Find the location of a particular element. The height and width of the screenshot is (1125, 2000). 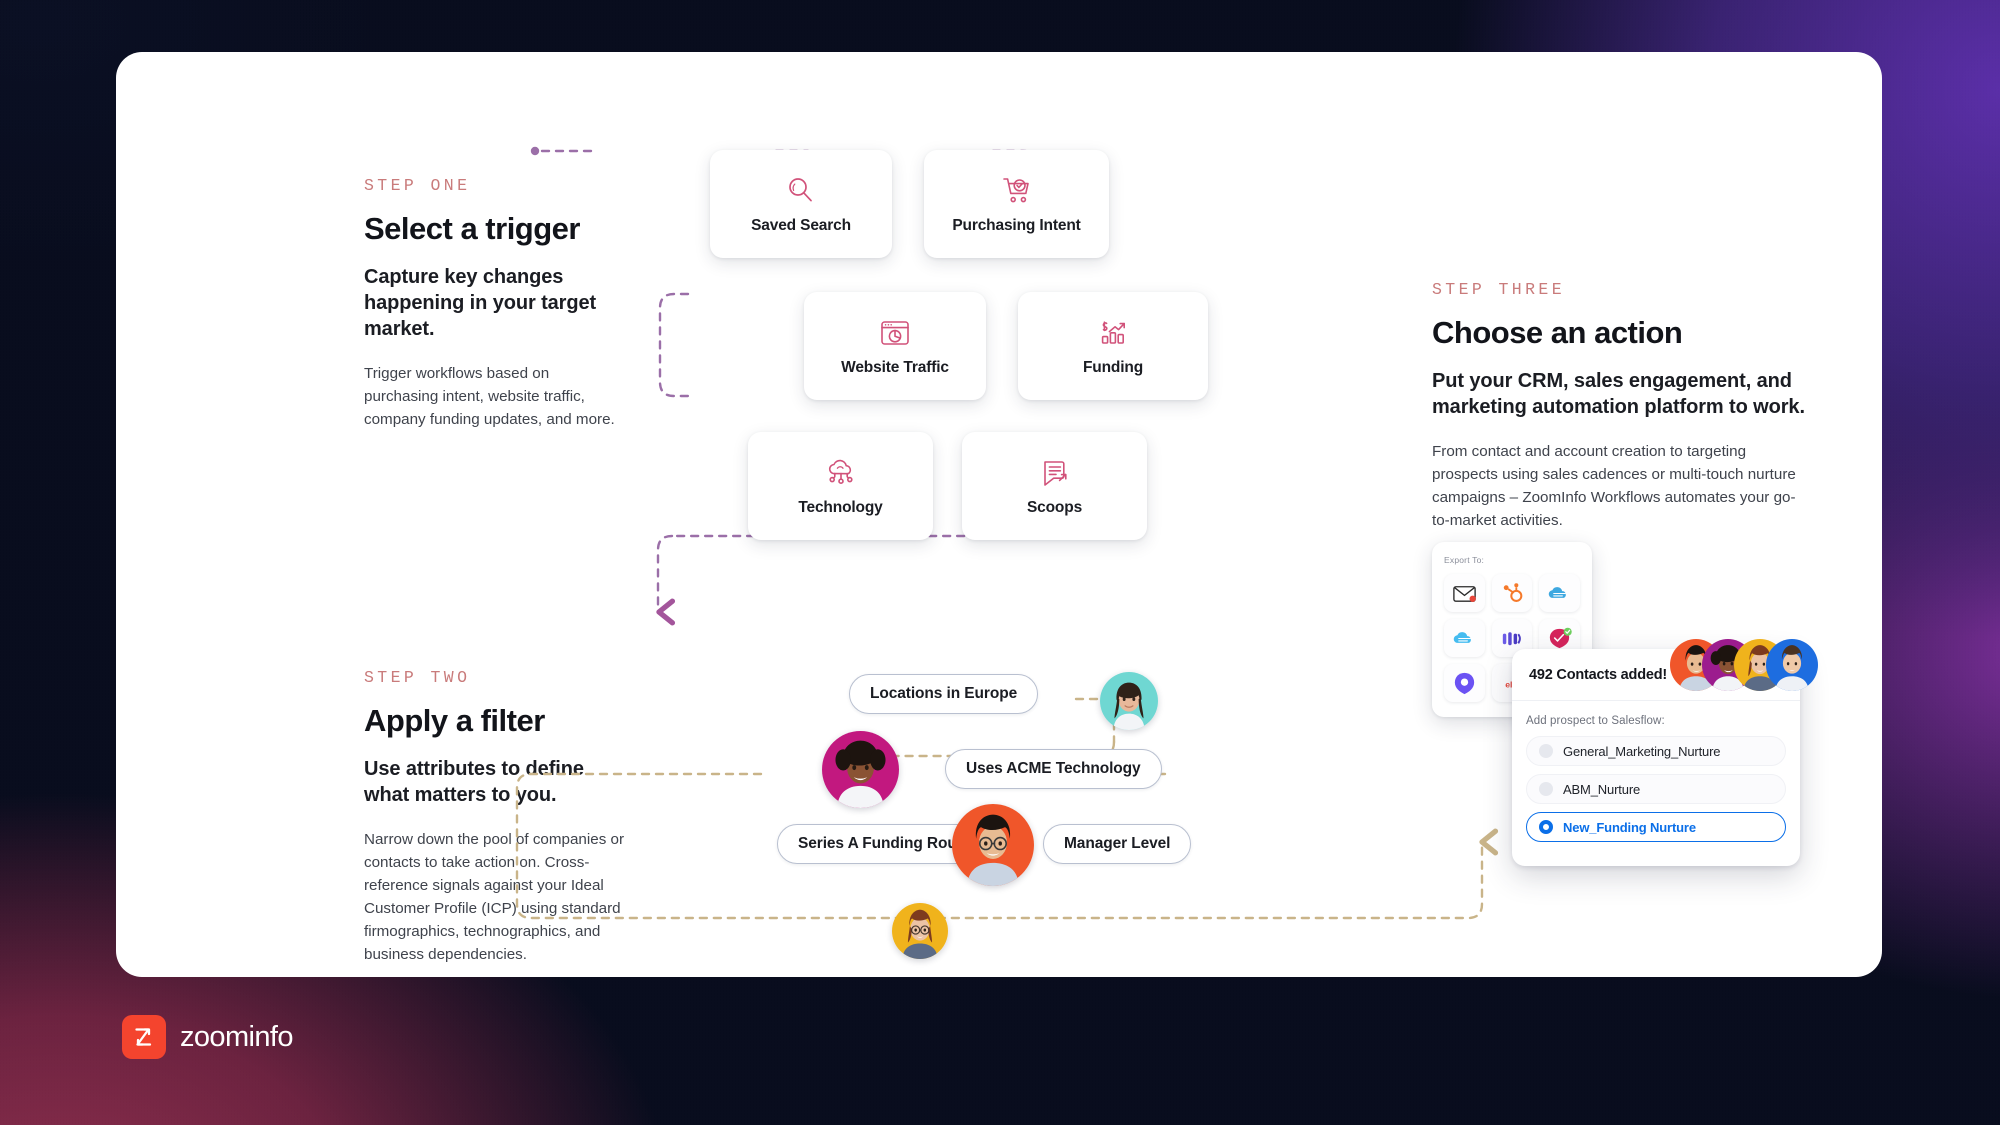

avatar-stack is located at coordinates (1744, 665).